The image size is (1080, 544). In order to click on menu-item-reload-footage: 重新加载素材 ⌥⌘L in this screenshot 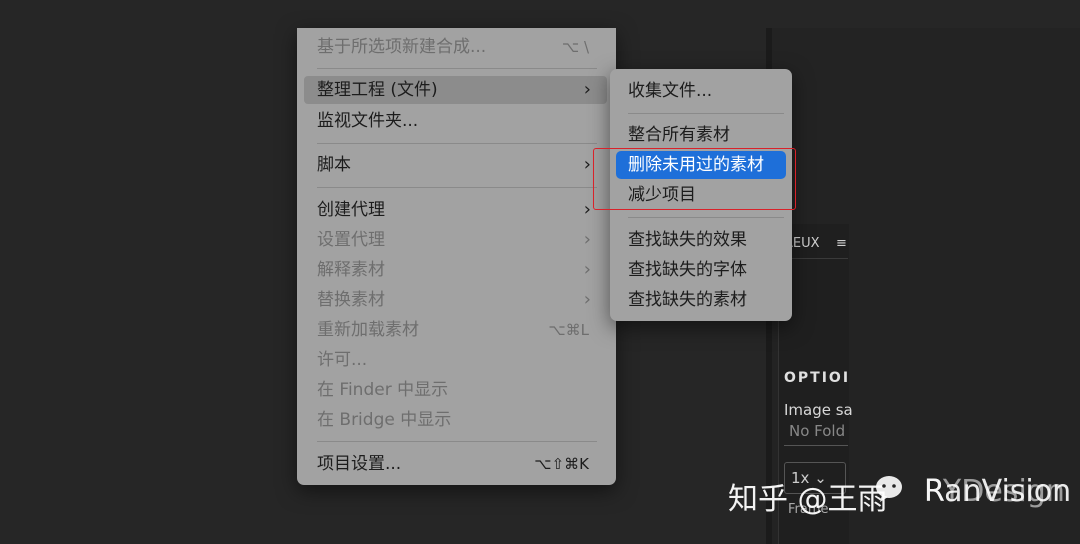, I will do `click(455, 330)`.